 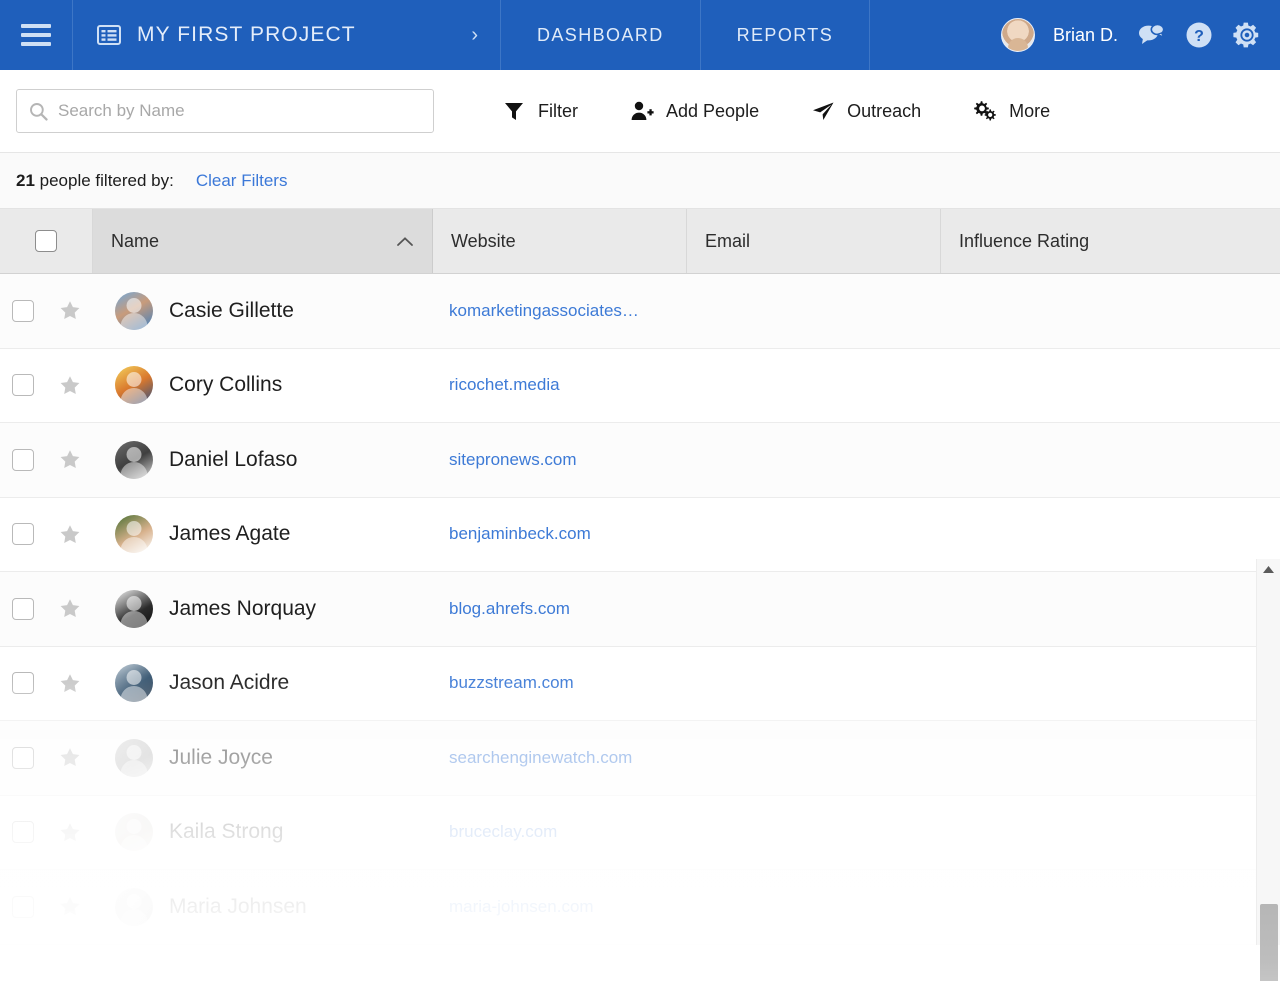 I want to click on website-link: sitepronews.com, so click(x=513, y=459).